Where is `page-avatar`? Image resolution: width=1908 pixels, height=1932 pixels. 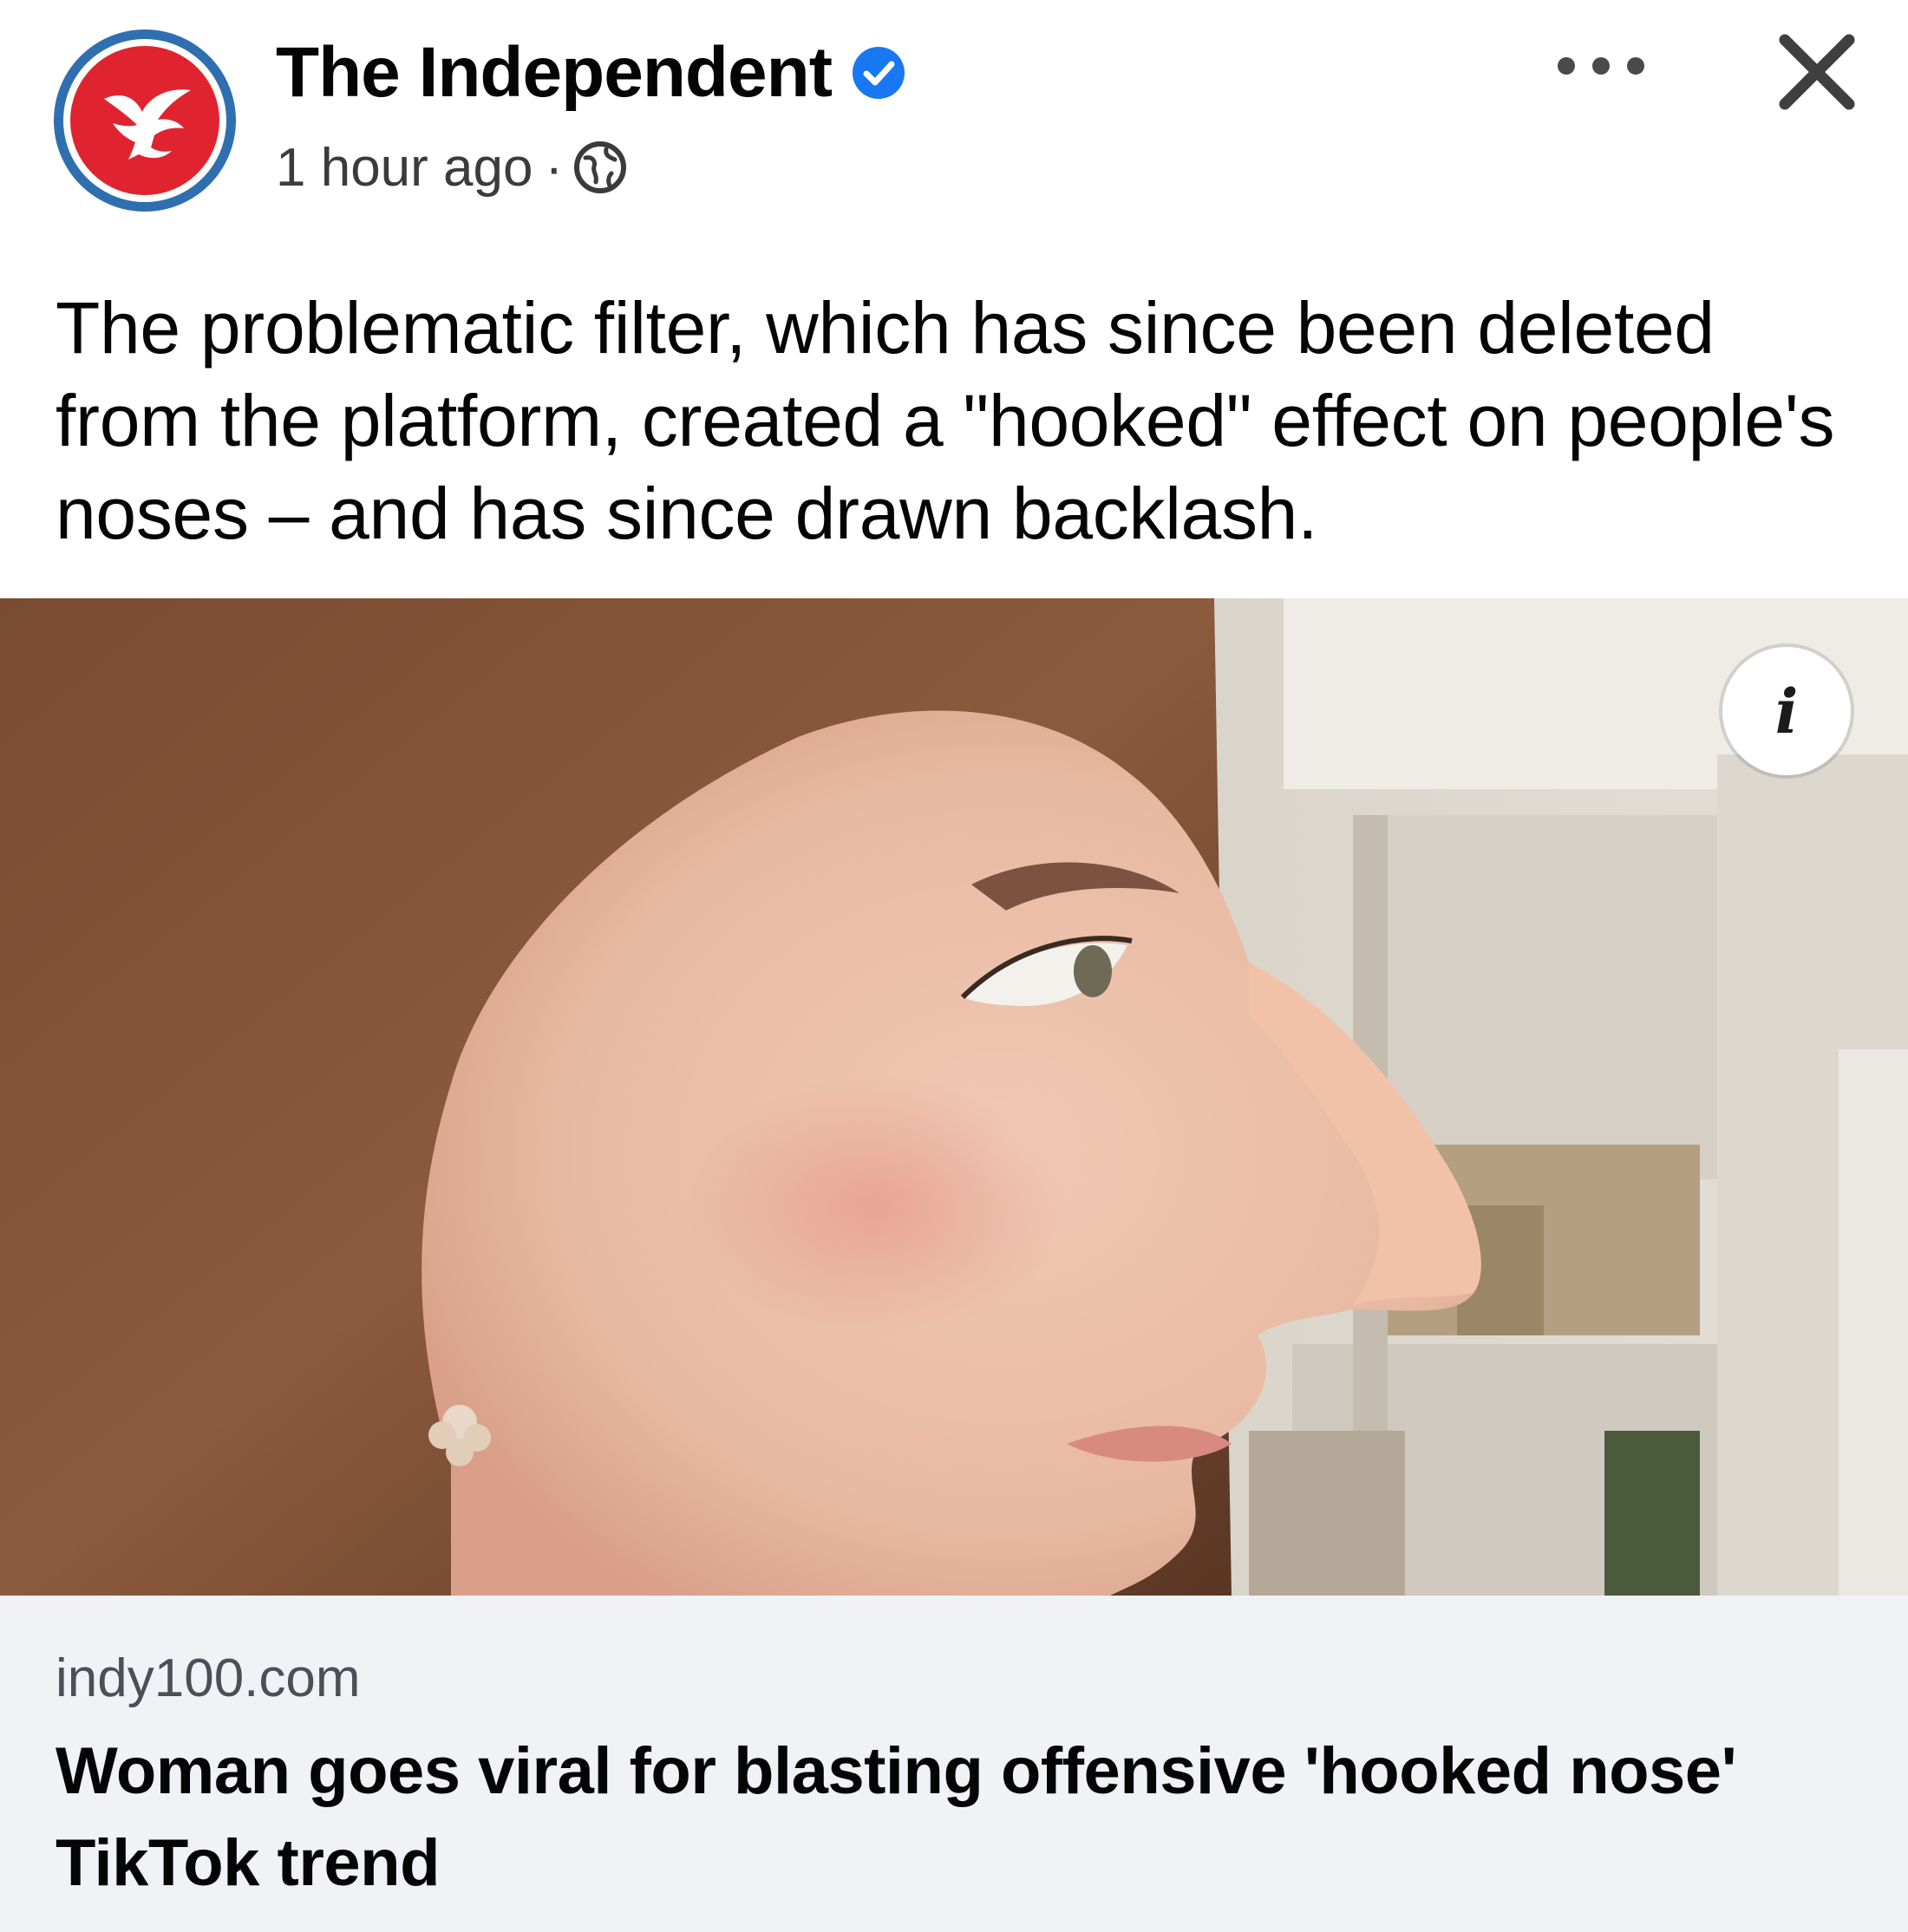
page-avatar is located at coordinates (145, 120).